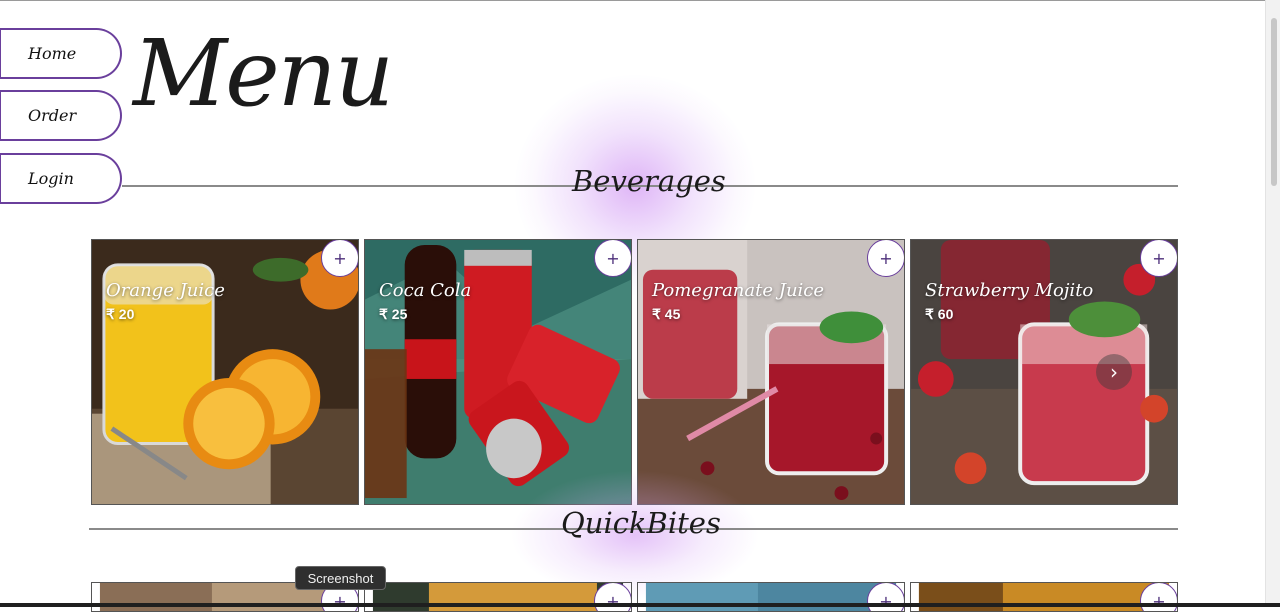 Image resolution: width=1280 pixels, height=612 pixels. I want to click on menu-card-name: Orange Juice, so click(165, 290).